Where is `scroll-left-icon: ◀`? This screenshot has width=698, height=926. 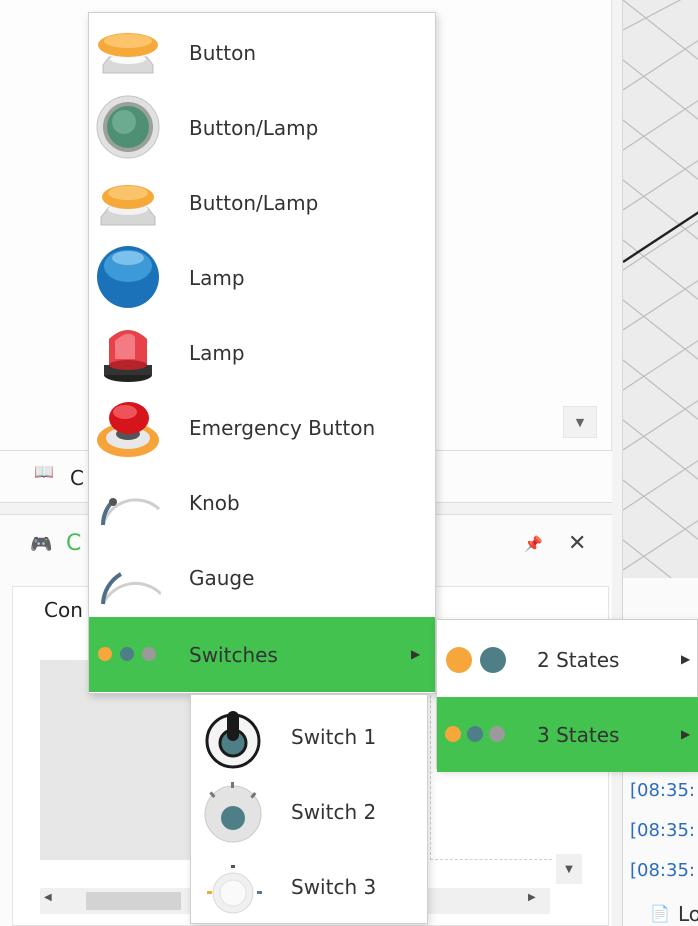 scroll-left-icon: ◀ is located at coordinates (48, 897).